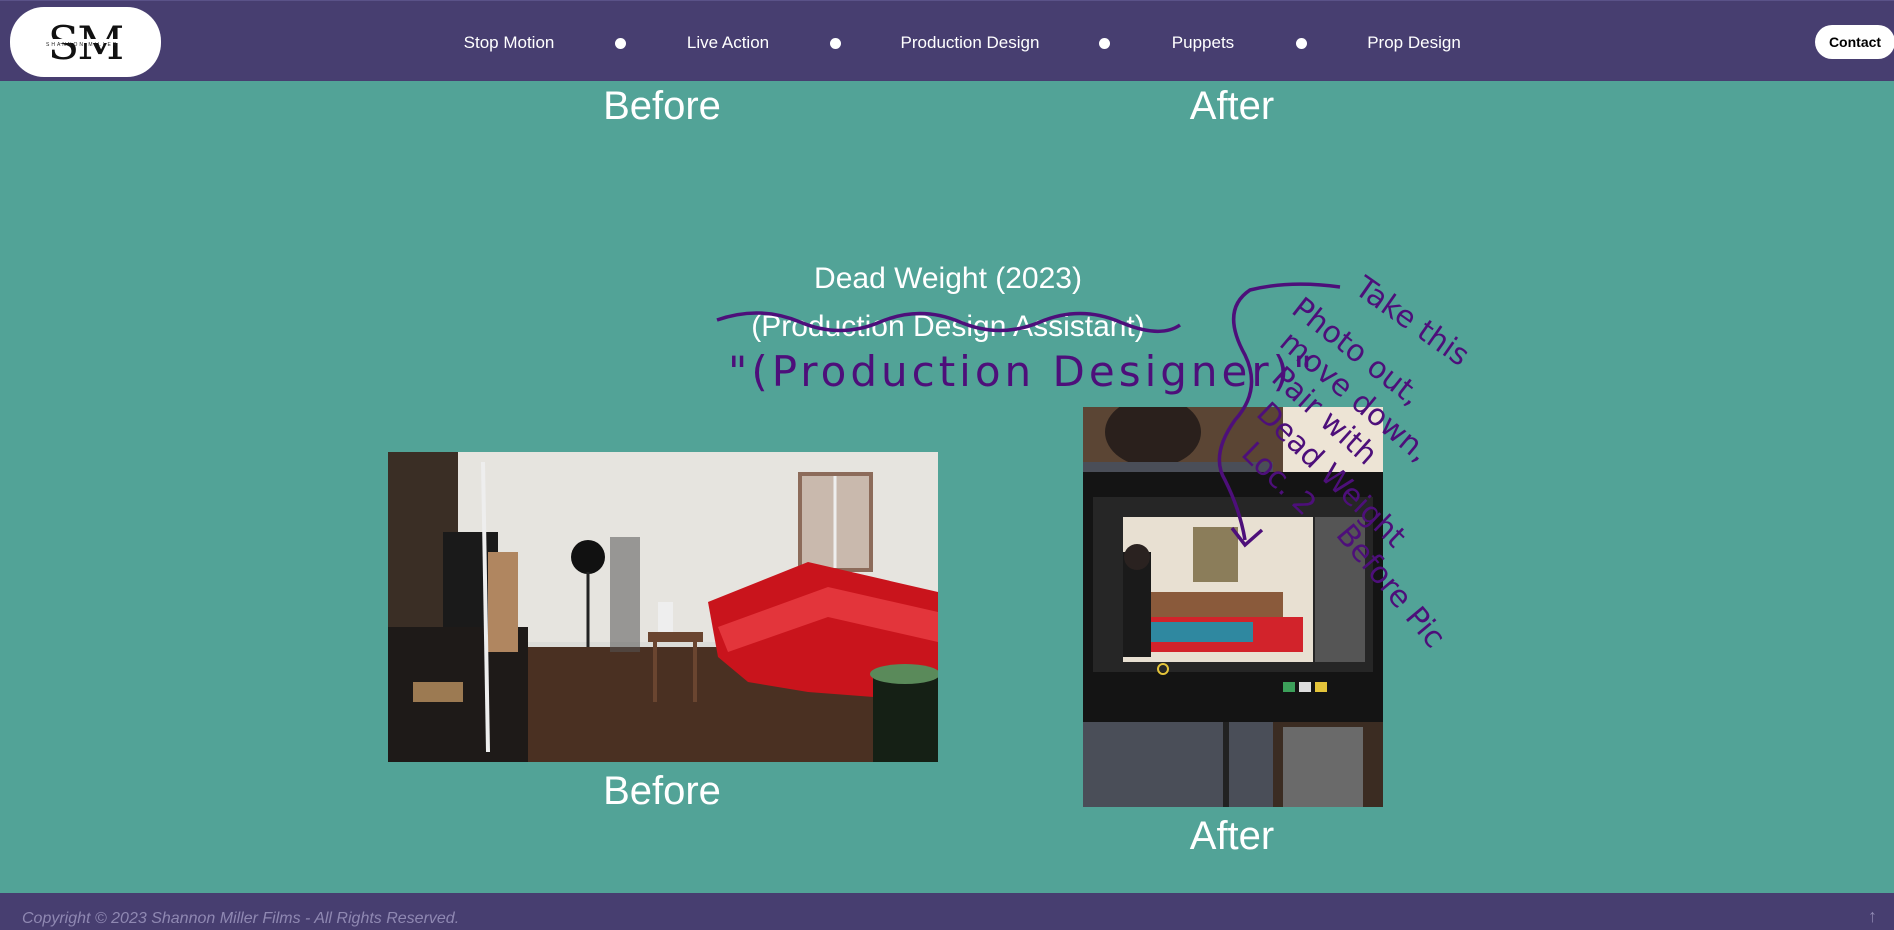 The height and width of the screenshot is (930, 1894). I want to click on nav-puppets: Puppets, so click(1203, 43).